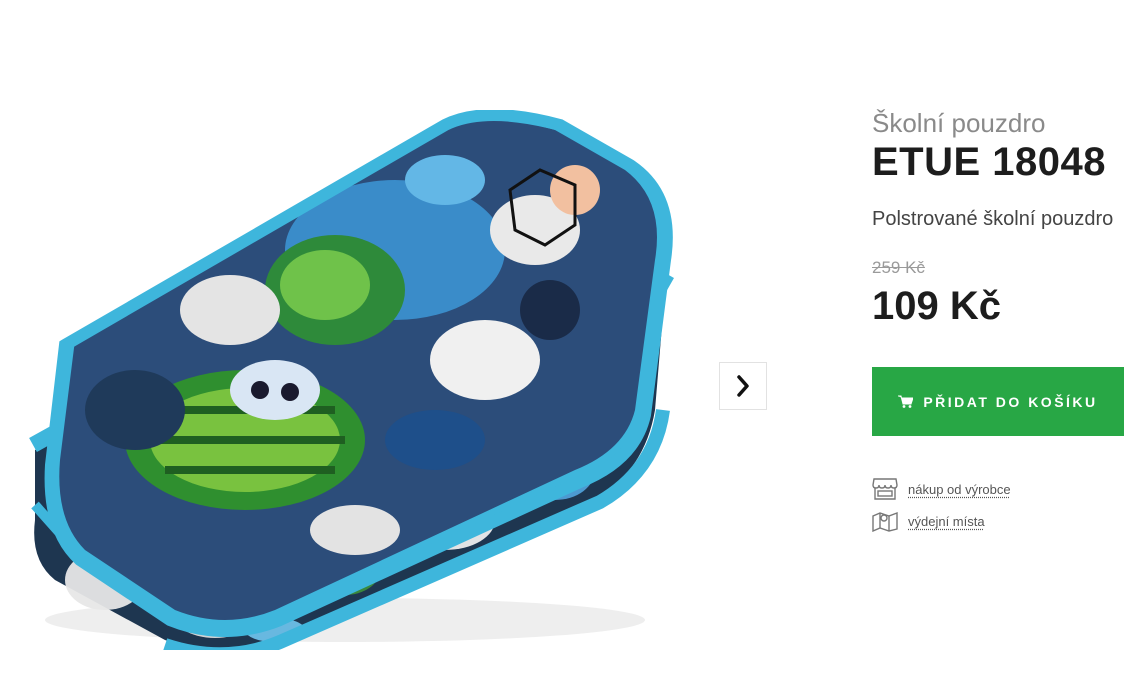  What do you see at coordinates (1010, 401) in the screenshot?
I see `add-to-cart-label: PŘIDAT DO KOŠÍKU` at bounding box center [1010, 401].